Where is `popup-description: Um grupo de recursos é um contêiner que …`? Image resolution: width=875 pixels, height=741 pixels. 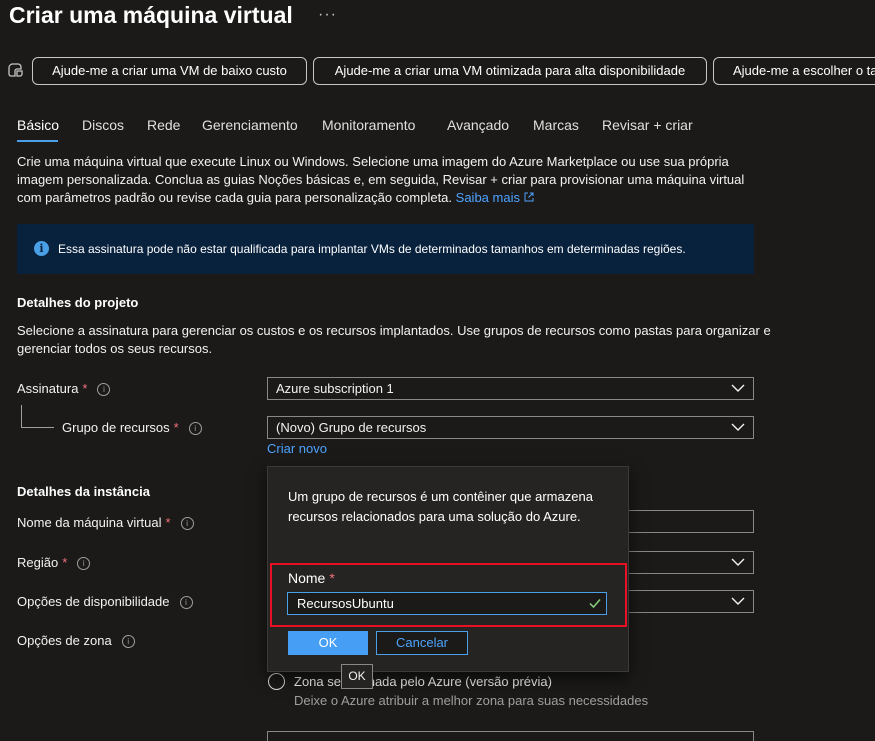
popup-description: Um grupo de recursos é um contêiner que … is located at coordinates (440, 506).